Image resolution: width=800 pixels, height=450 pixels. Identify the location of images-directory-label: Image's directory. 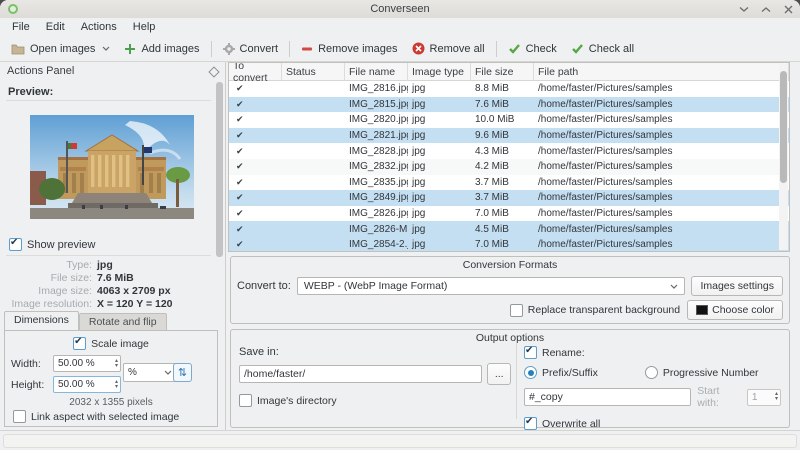
(297, 400).